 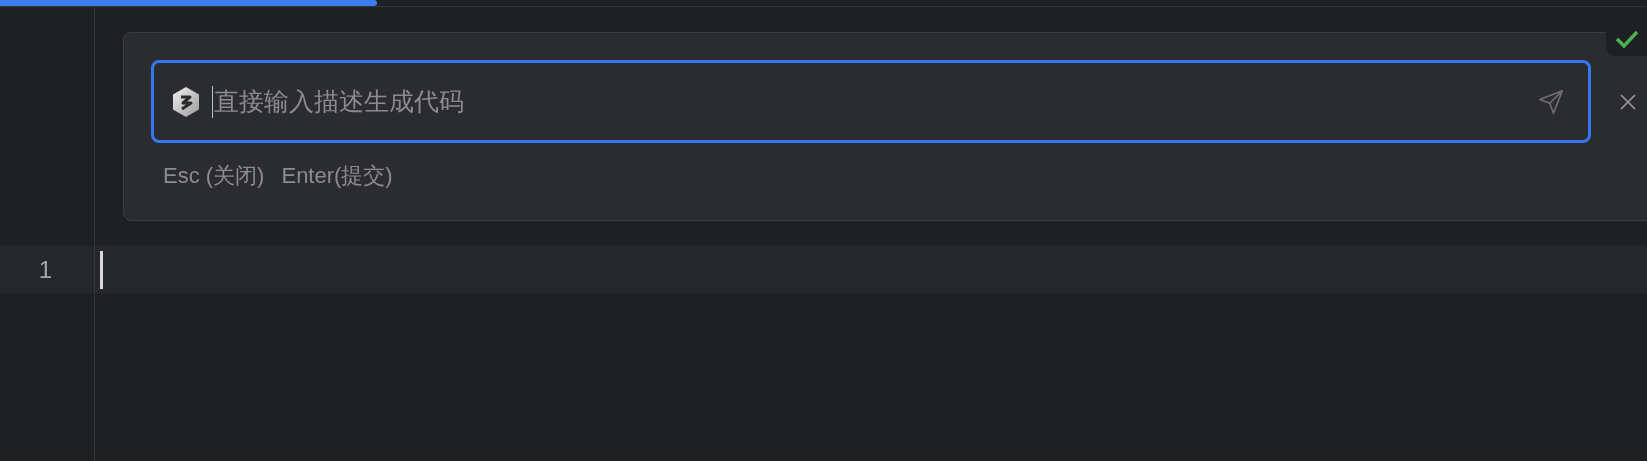 I want to click on shortcut-hint: Enter(提交), so click(x=337, y=176).